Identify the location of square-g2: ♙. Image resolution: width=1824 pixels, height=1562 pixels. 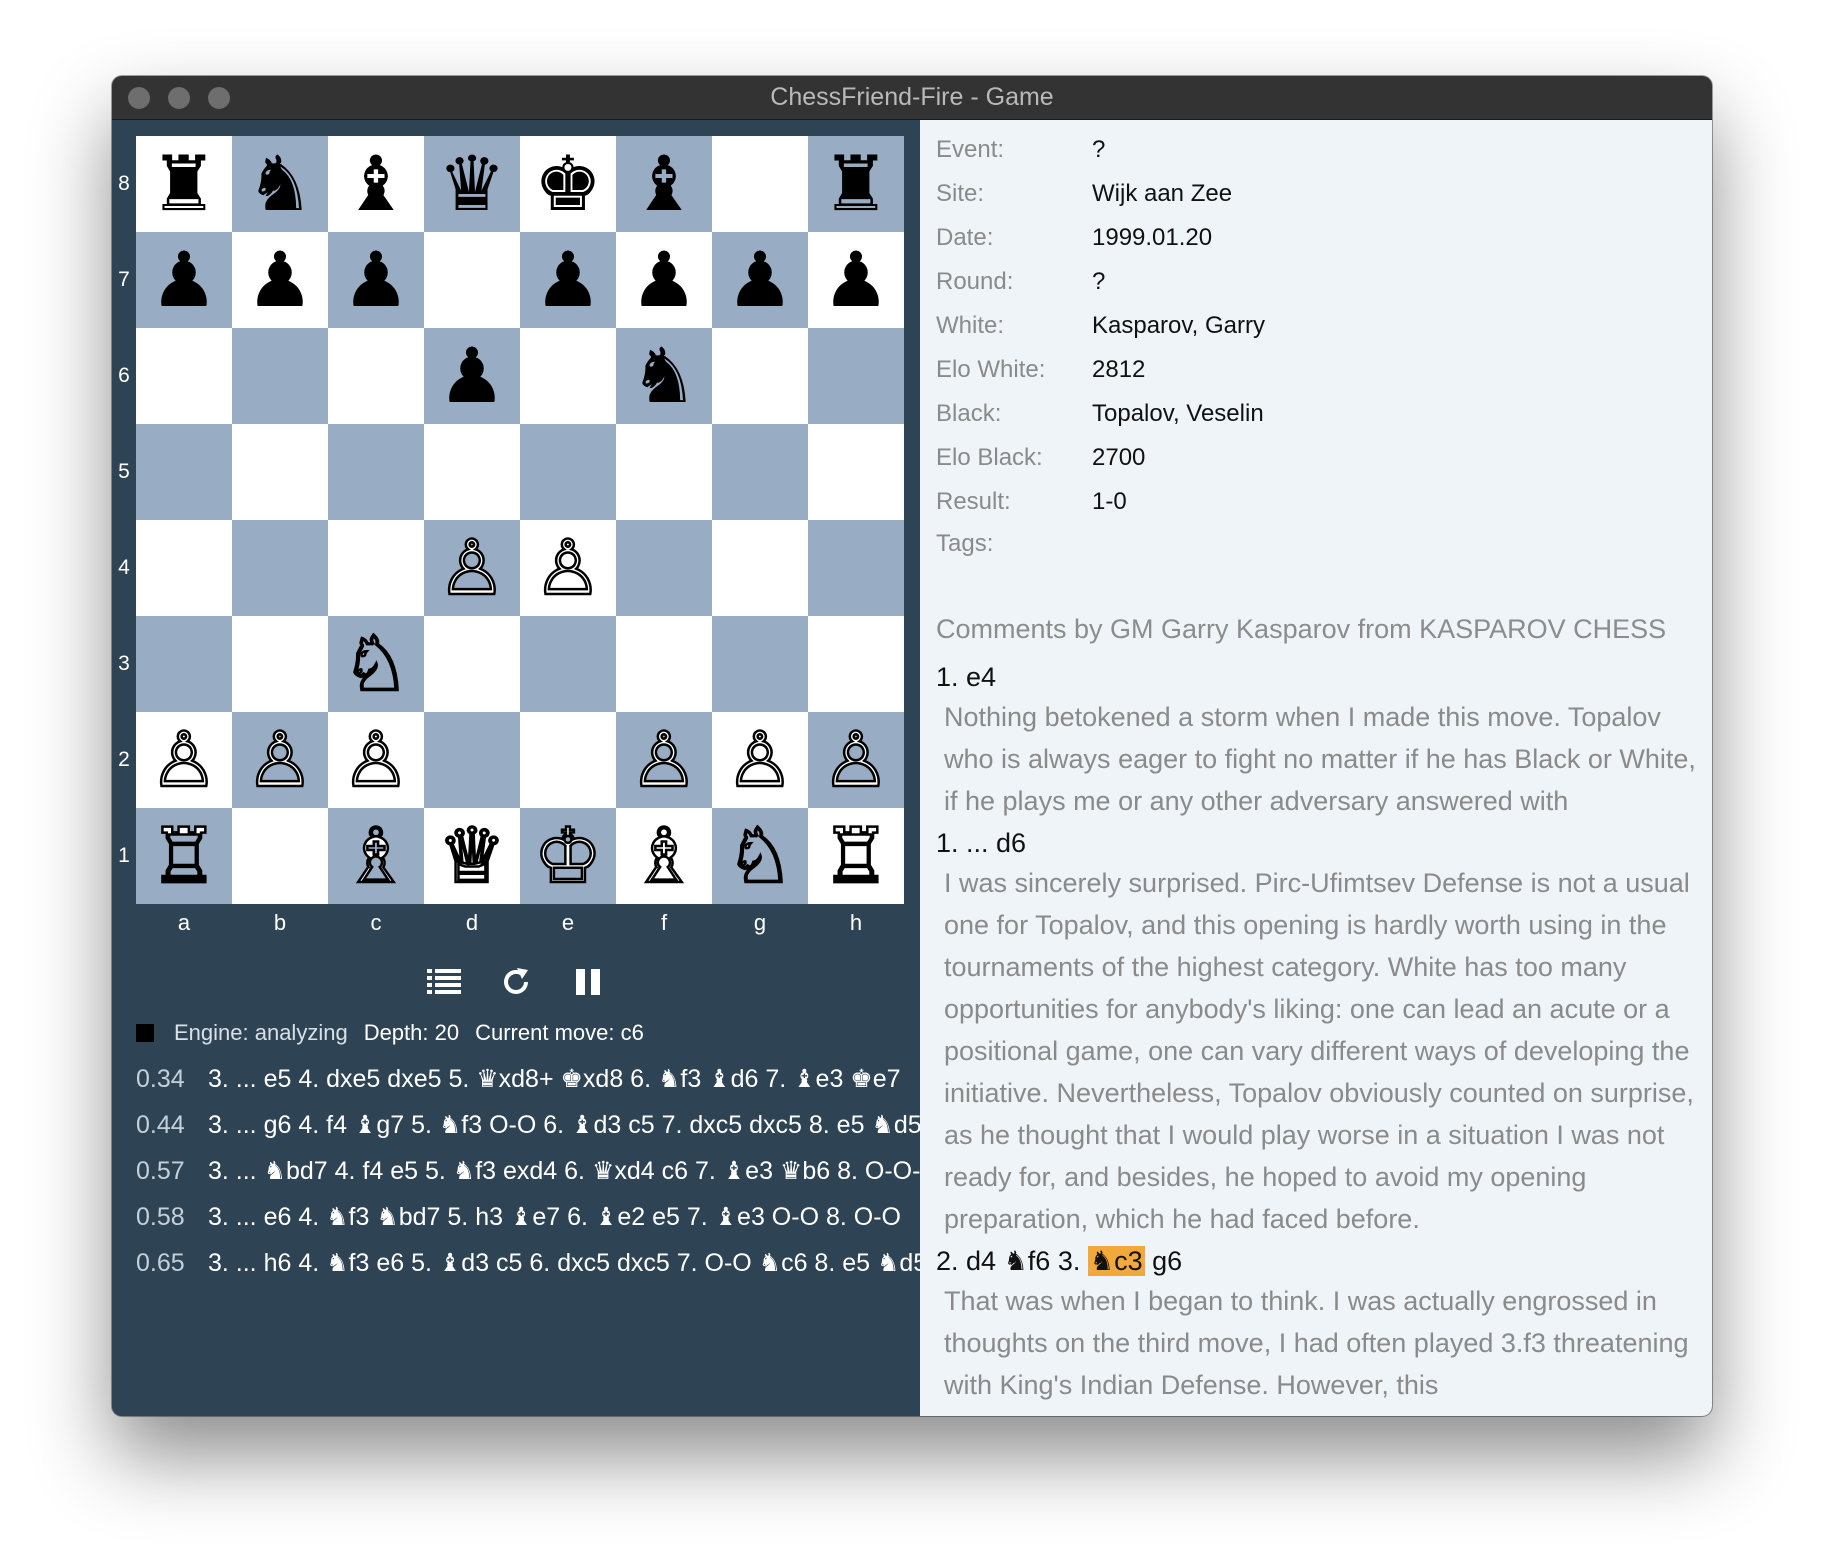
(760, 760).